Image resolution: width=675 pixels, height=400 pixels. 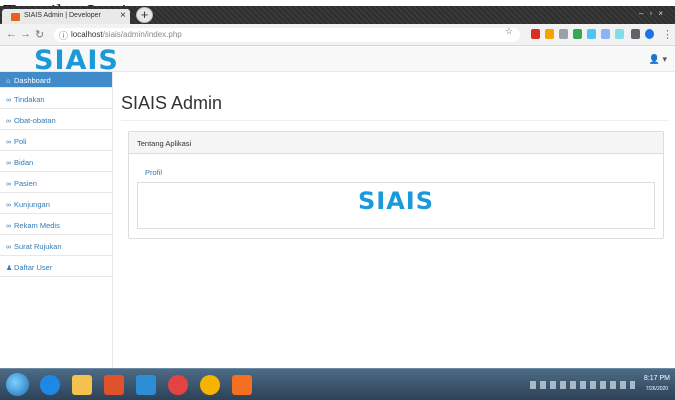 I want to click on sidebar-item-poli: ∞ Poli, so click(x=56, y=140).